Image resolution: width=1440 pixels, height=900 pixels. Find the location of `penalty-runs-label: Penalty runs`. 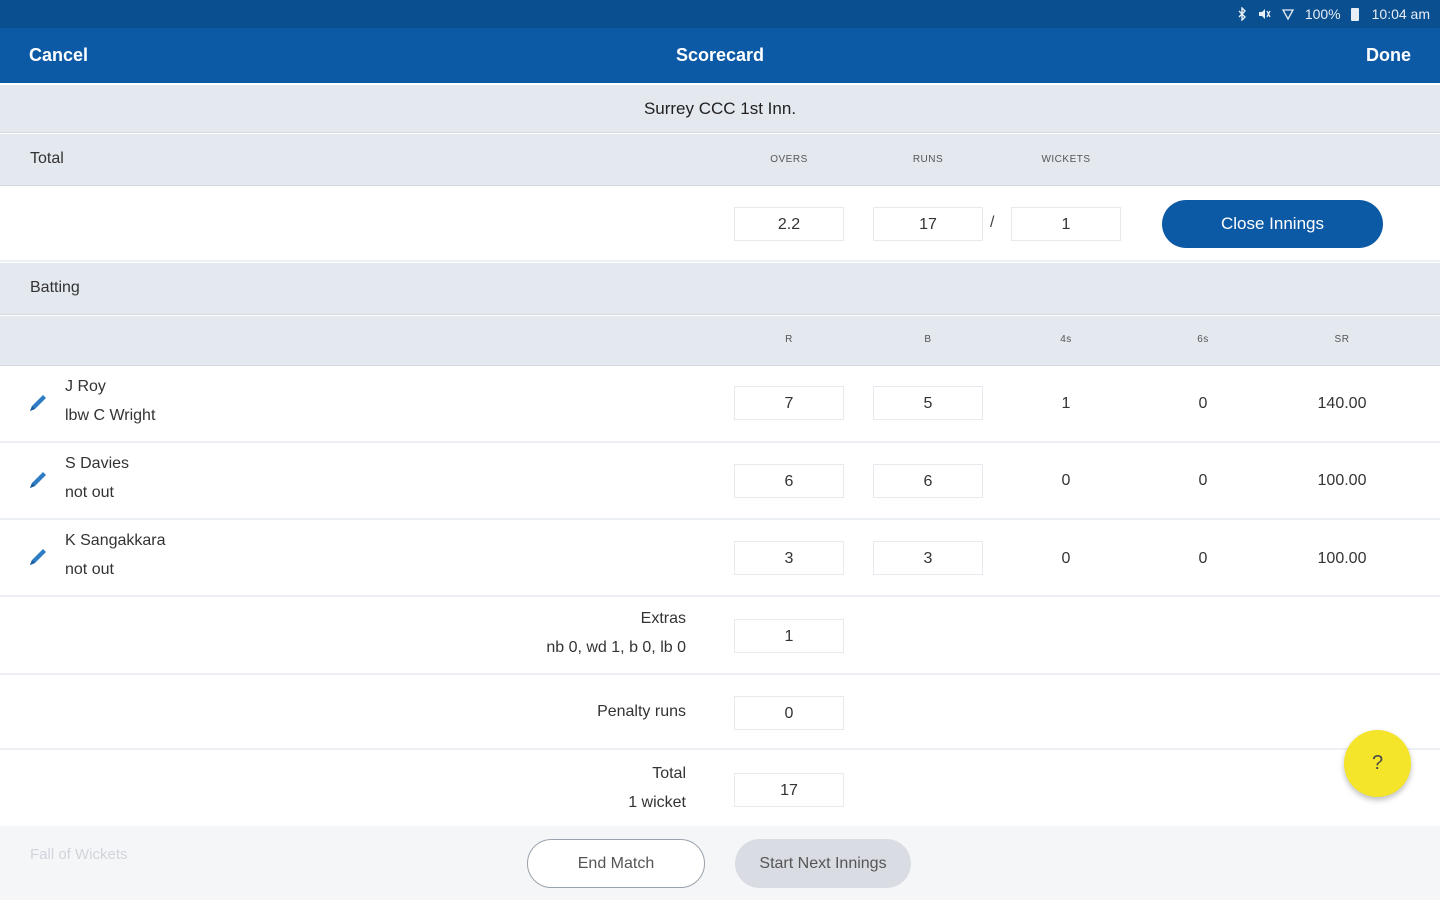

penalty-runs-label: Penalty runs is located at coordinates (641, 711).